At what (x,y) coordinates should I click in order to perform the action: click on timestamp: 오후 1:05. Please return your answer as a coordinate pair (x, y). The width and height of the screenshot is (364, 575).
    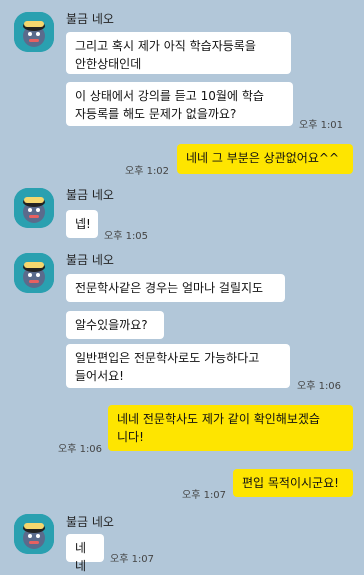
    Looking at the image, I should click on (126, 236).